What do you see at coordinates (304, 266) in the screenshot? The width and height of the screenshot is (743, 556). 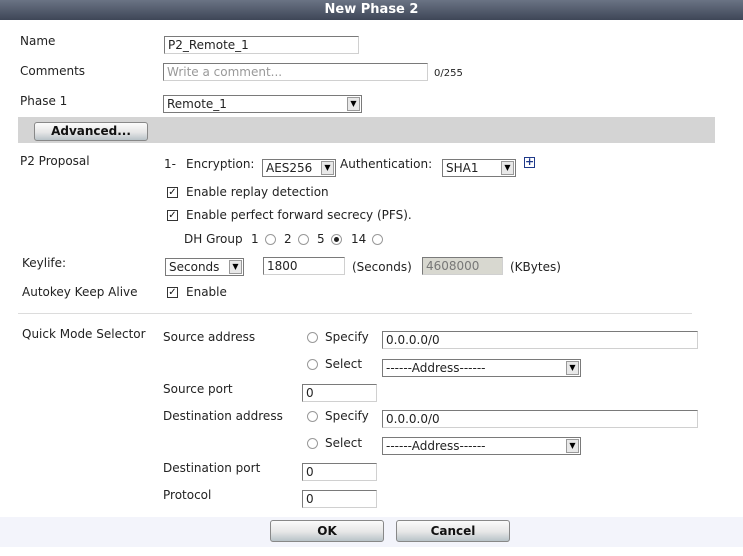 I see `keylife-seconds-input: 1800` at bounding box center [304, 266].